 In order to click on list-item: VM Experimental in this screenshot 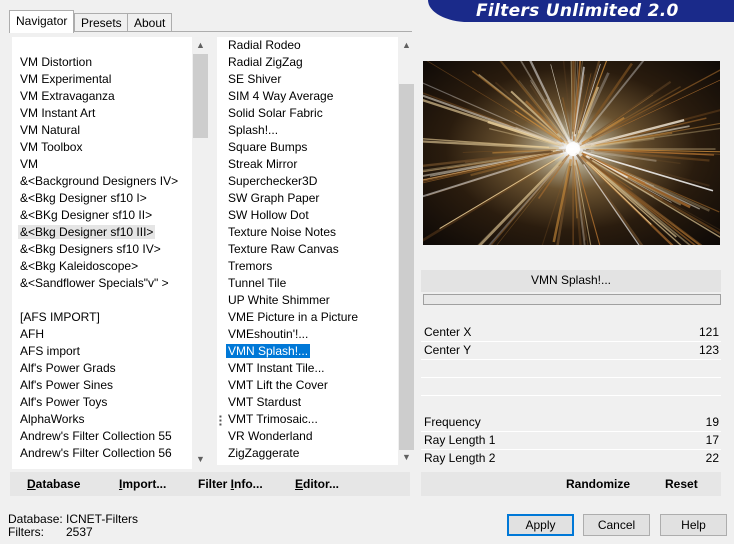, I will do `click(65, 79)`.